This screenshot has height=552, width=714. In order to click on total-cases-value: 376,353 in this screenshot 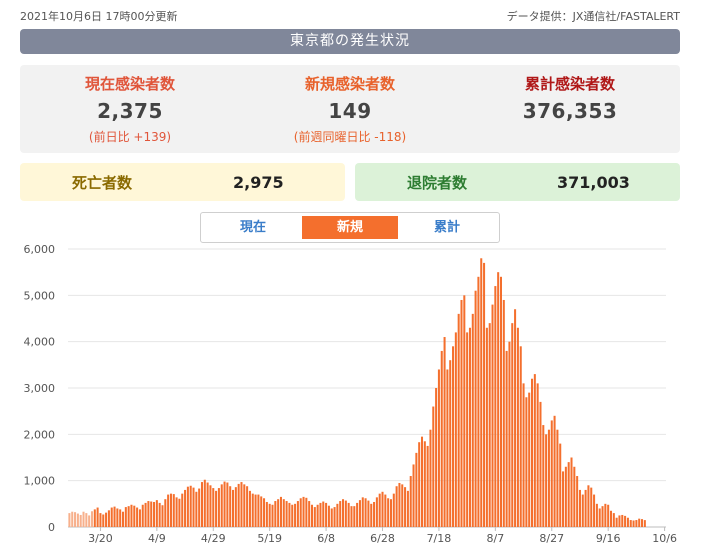, I will do `click(570, 111)`.